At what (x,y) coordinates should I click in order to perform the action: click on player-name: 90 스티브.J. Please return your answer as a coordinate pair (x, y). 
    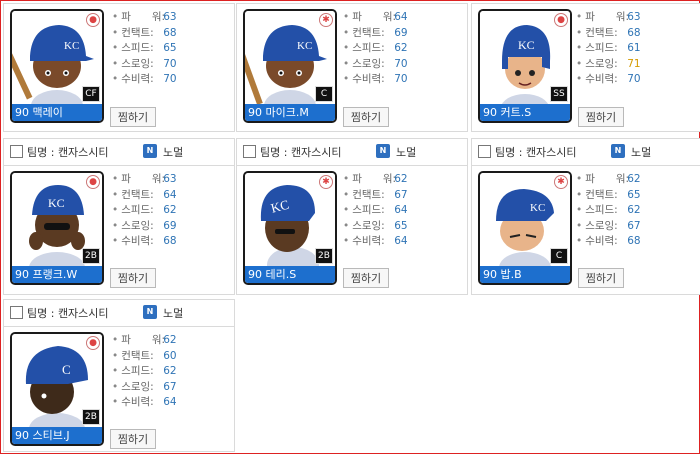
    Looking at the image, I should click on (57, 435).